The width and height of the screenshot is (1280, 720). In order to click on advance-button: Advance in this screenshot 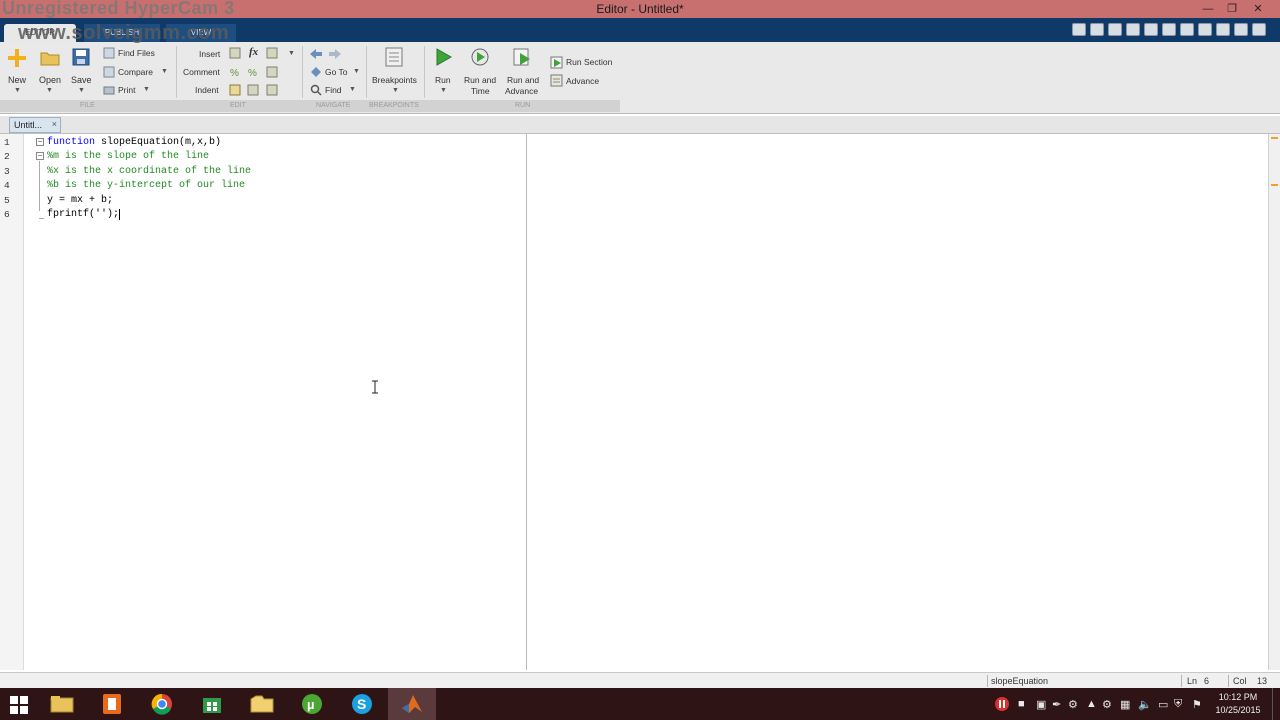, I will do `click(582, 81)`.